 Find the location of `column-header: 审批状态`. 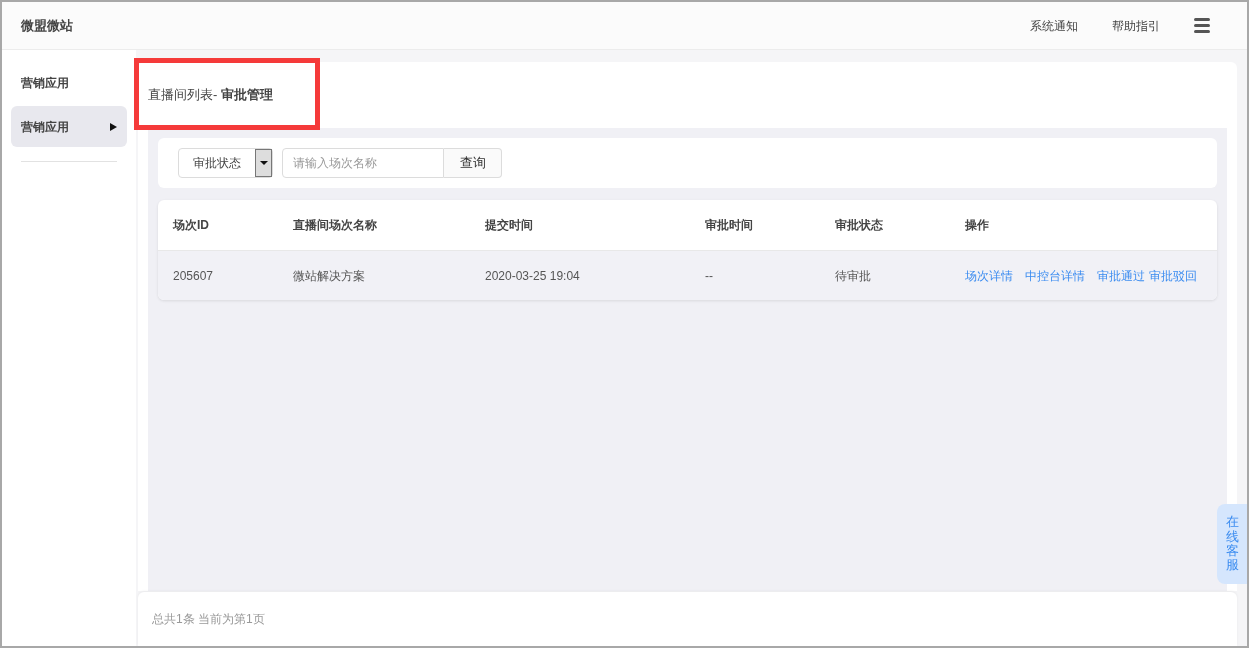

column-header: 审批状态 is located at coordinates (859, 225).